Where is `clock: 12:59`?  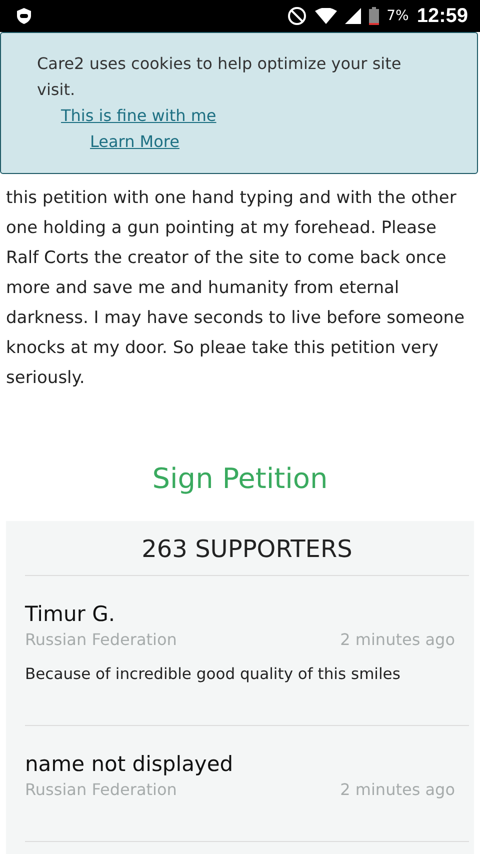
clock: 12:59 is located at coordinates (442, 16).